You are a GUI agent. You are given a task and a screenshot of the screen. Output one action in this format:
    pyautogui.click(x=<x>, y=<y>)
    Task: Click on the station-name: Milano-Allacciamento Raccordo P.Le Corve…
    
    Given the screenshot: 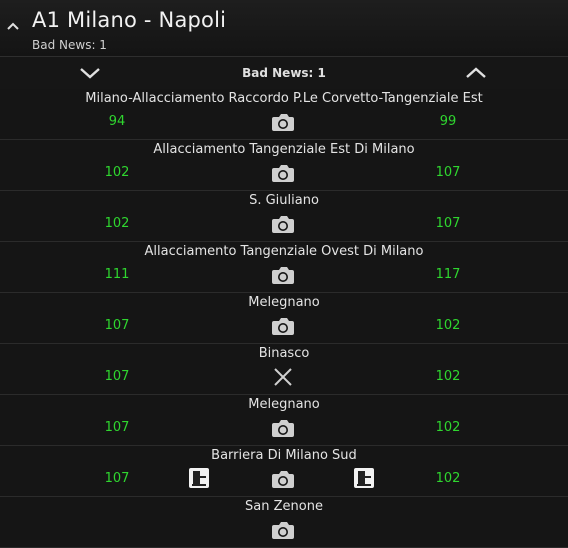 What is the action you would take?
    pyautogui.click(x=284, y=98)
    